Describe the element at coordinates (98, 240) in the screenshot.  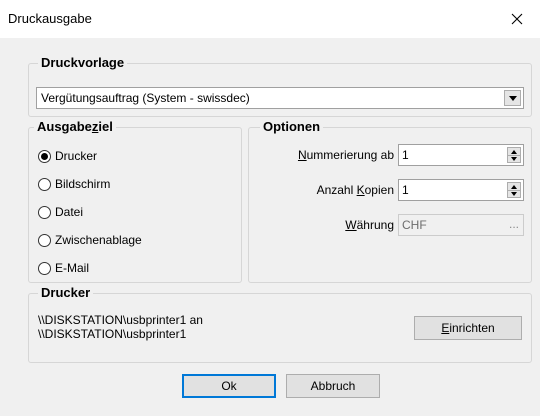
I see `radio-label: Zwischenablage` at that location.